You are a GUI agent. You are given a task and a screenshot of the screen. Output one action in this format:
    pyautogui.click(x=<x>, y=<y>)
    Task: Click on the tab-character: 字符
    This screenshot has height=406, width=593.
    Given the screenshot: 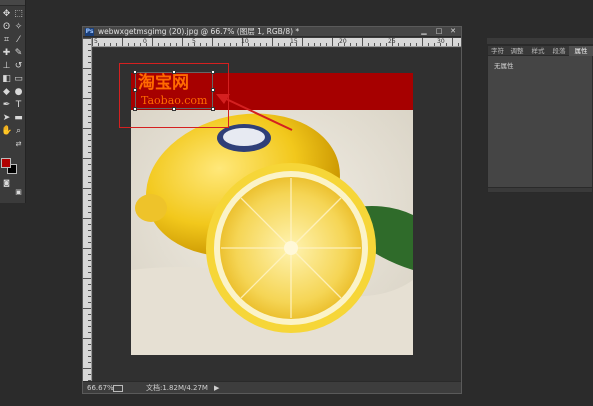 What is the action you would take?
    pyautogui.click(x=497, y=51)
    